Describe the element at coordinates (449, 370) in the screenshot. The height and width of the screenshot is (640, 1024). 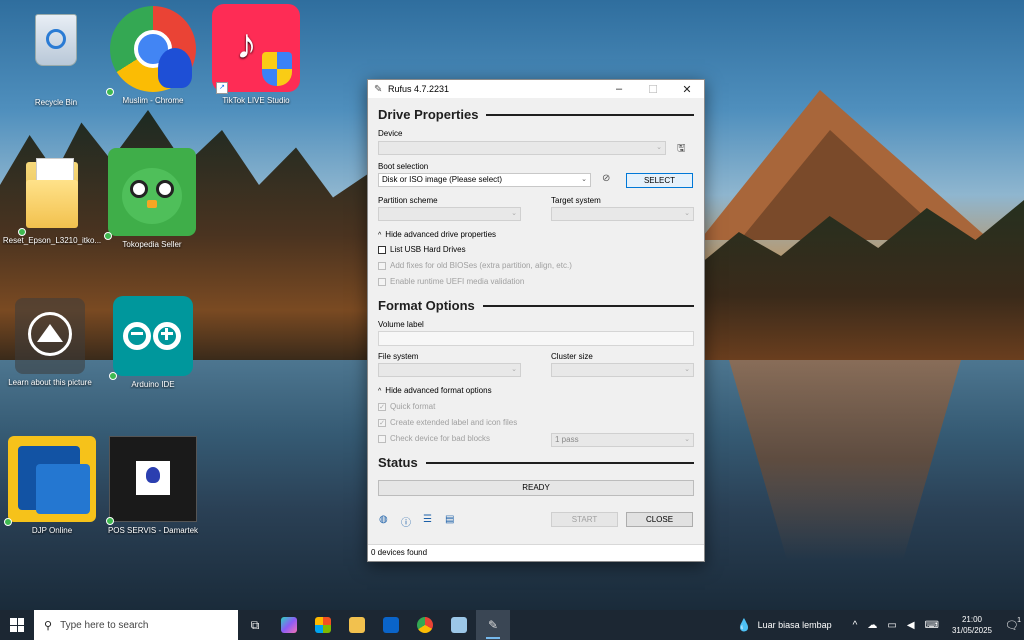
I see `file-system-select: ⌄` at that location.